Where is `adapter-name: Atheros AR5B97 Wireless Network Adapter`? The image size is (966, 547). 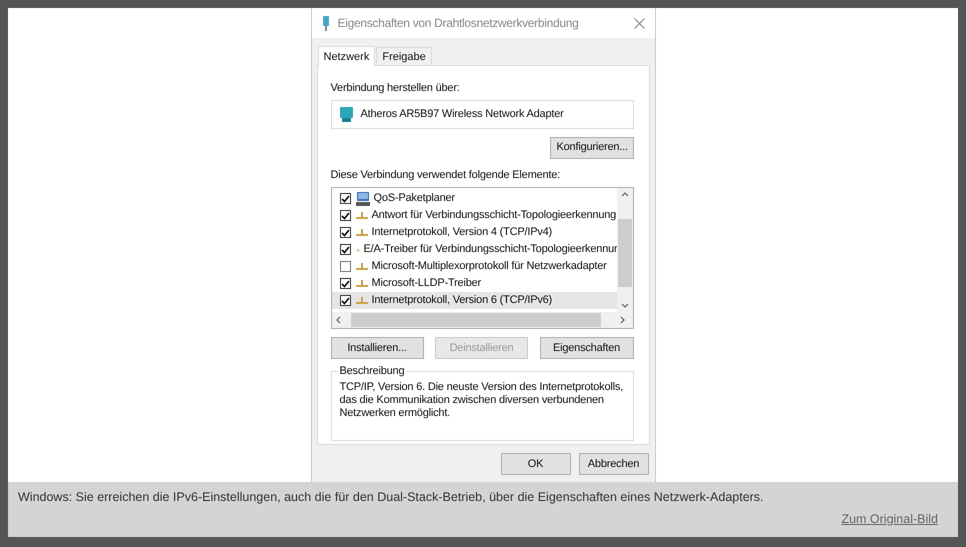
adapter-name: Atheros AR5B97 Wireless Network Adapter is located at coordinates (462, 114).